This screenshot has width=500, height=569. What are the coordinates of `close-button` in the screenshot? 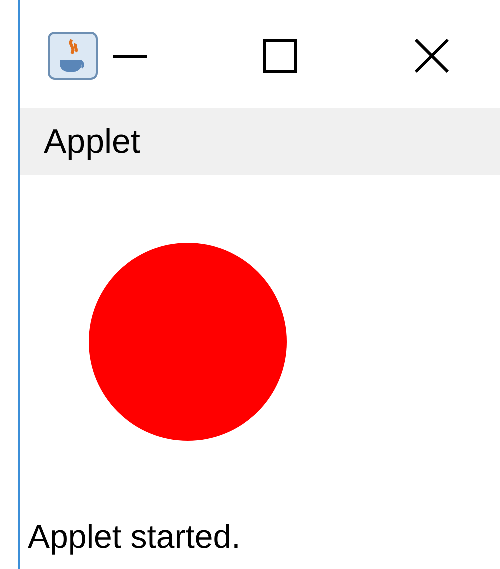 It's located at (432, 56).